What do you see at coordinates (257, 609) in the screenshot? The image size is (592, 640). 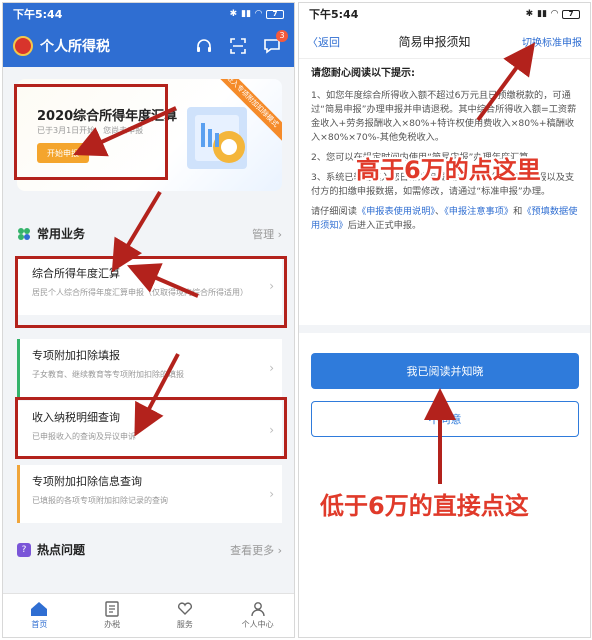 I see `person-icon` at bounding box center [257, 609].